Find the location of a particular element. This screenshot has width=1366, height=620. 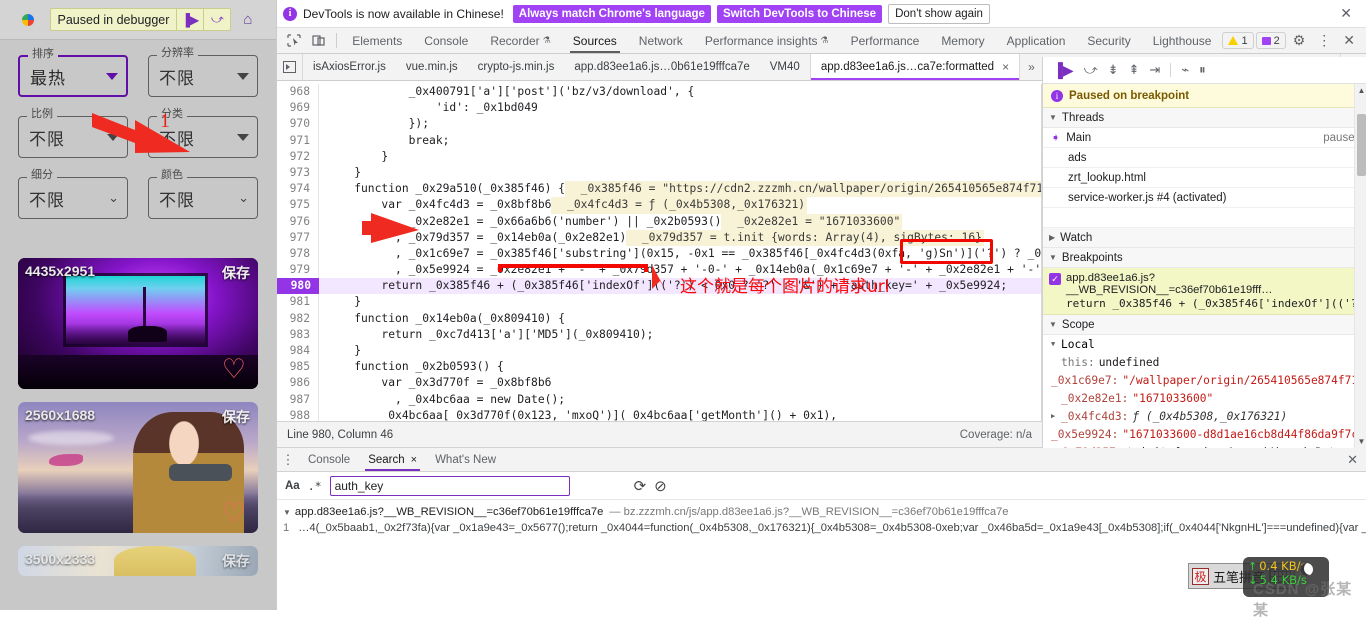

code-line: 987 , _0x4bc6aa = new Date(); is located at coordinates (659, 399).